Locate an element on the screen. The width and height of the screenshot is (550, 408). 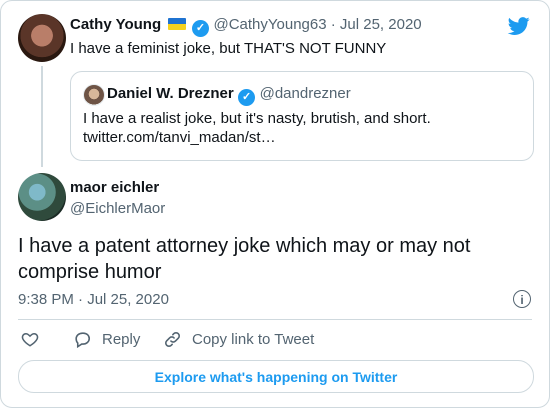
tweet-timestamp: 9:38 PM · Jul 25, 2020 is located at coordinates (93, 299).